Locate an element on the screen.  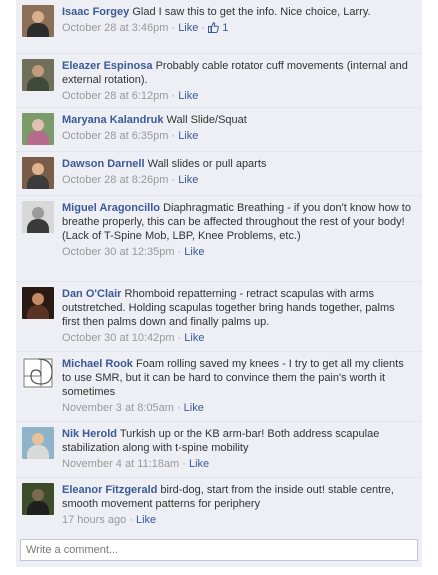
comment-timestamp: 17 hours ago is located at coordinates (94, 520).